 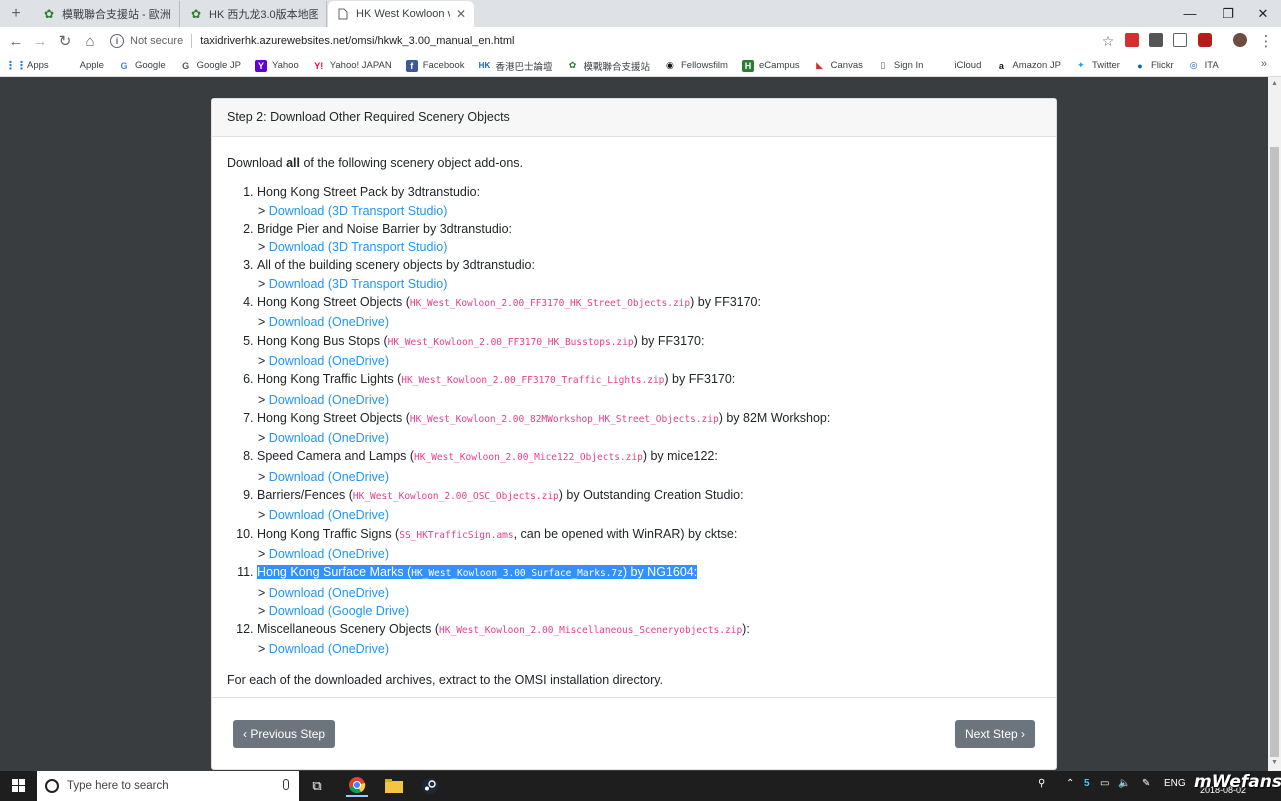 What do you see at coordinates (1156, 40) in the screenshot?
I see `extension-icon` at bounding box center [1156, 40].